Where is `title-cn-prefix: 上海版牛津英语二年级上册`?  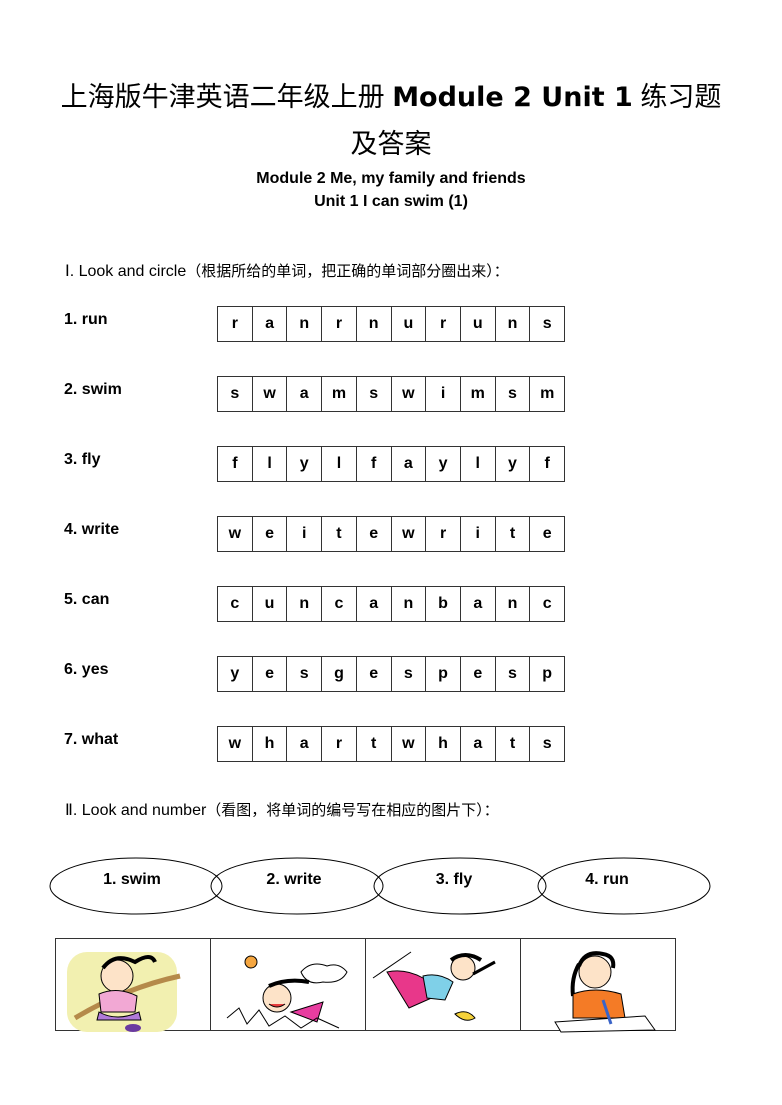
title-cn-prefix: 上海版牛津英语二年级上册 is located at coordinates (222, 97).